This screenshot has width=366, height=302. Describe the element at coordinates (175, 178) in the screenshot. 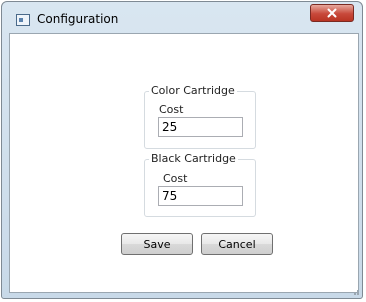

I see `black-cost-label: Cost` at that location.